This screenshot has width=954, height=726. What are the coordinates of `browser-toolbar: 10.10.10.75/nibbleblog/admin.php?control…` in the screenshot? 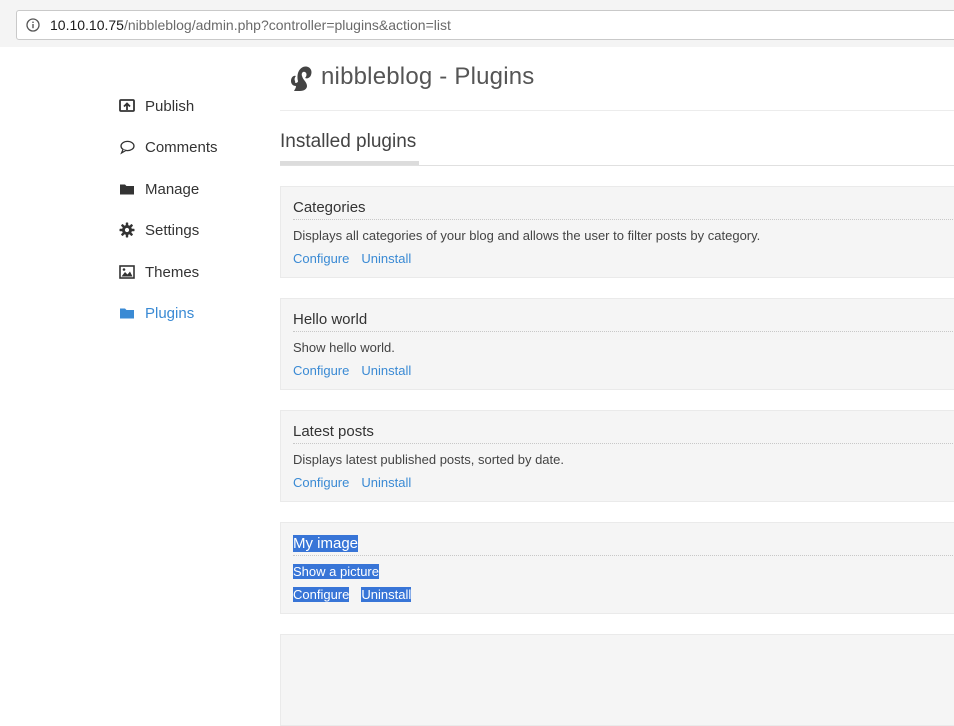 It's located at (477, 26).